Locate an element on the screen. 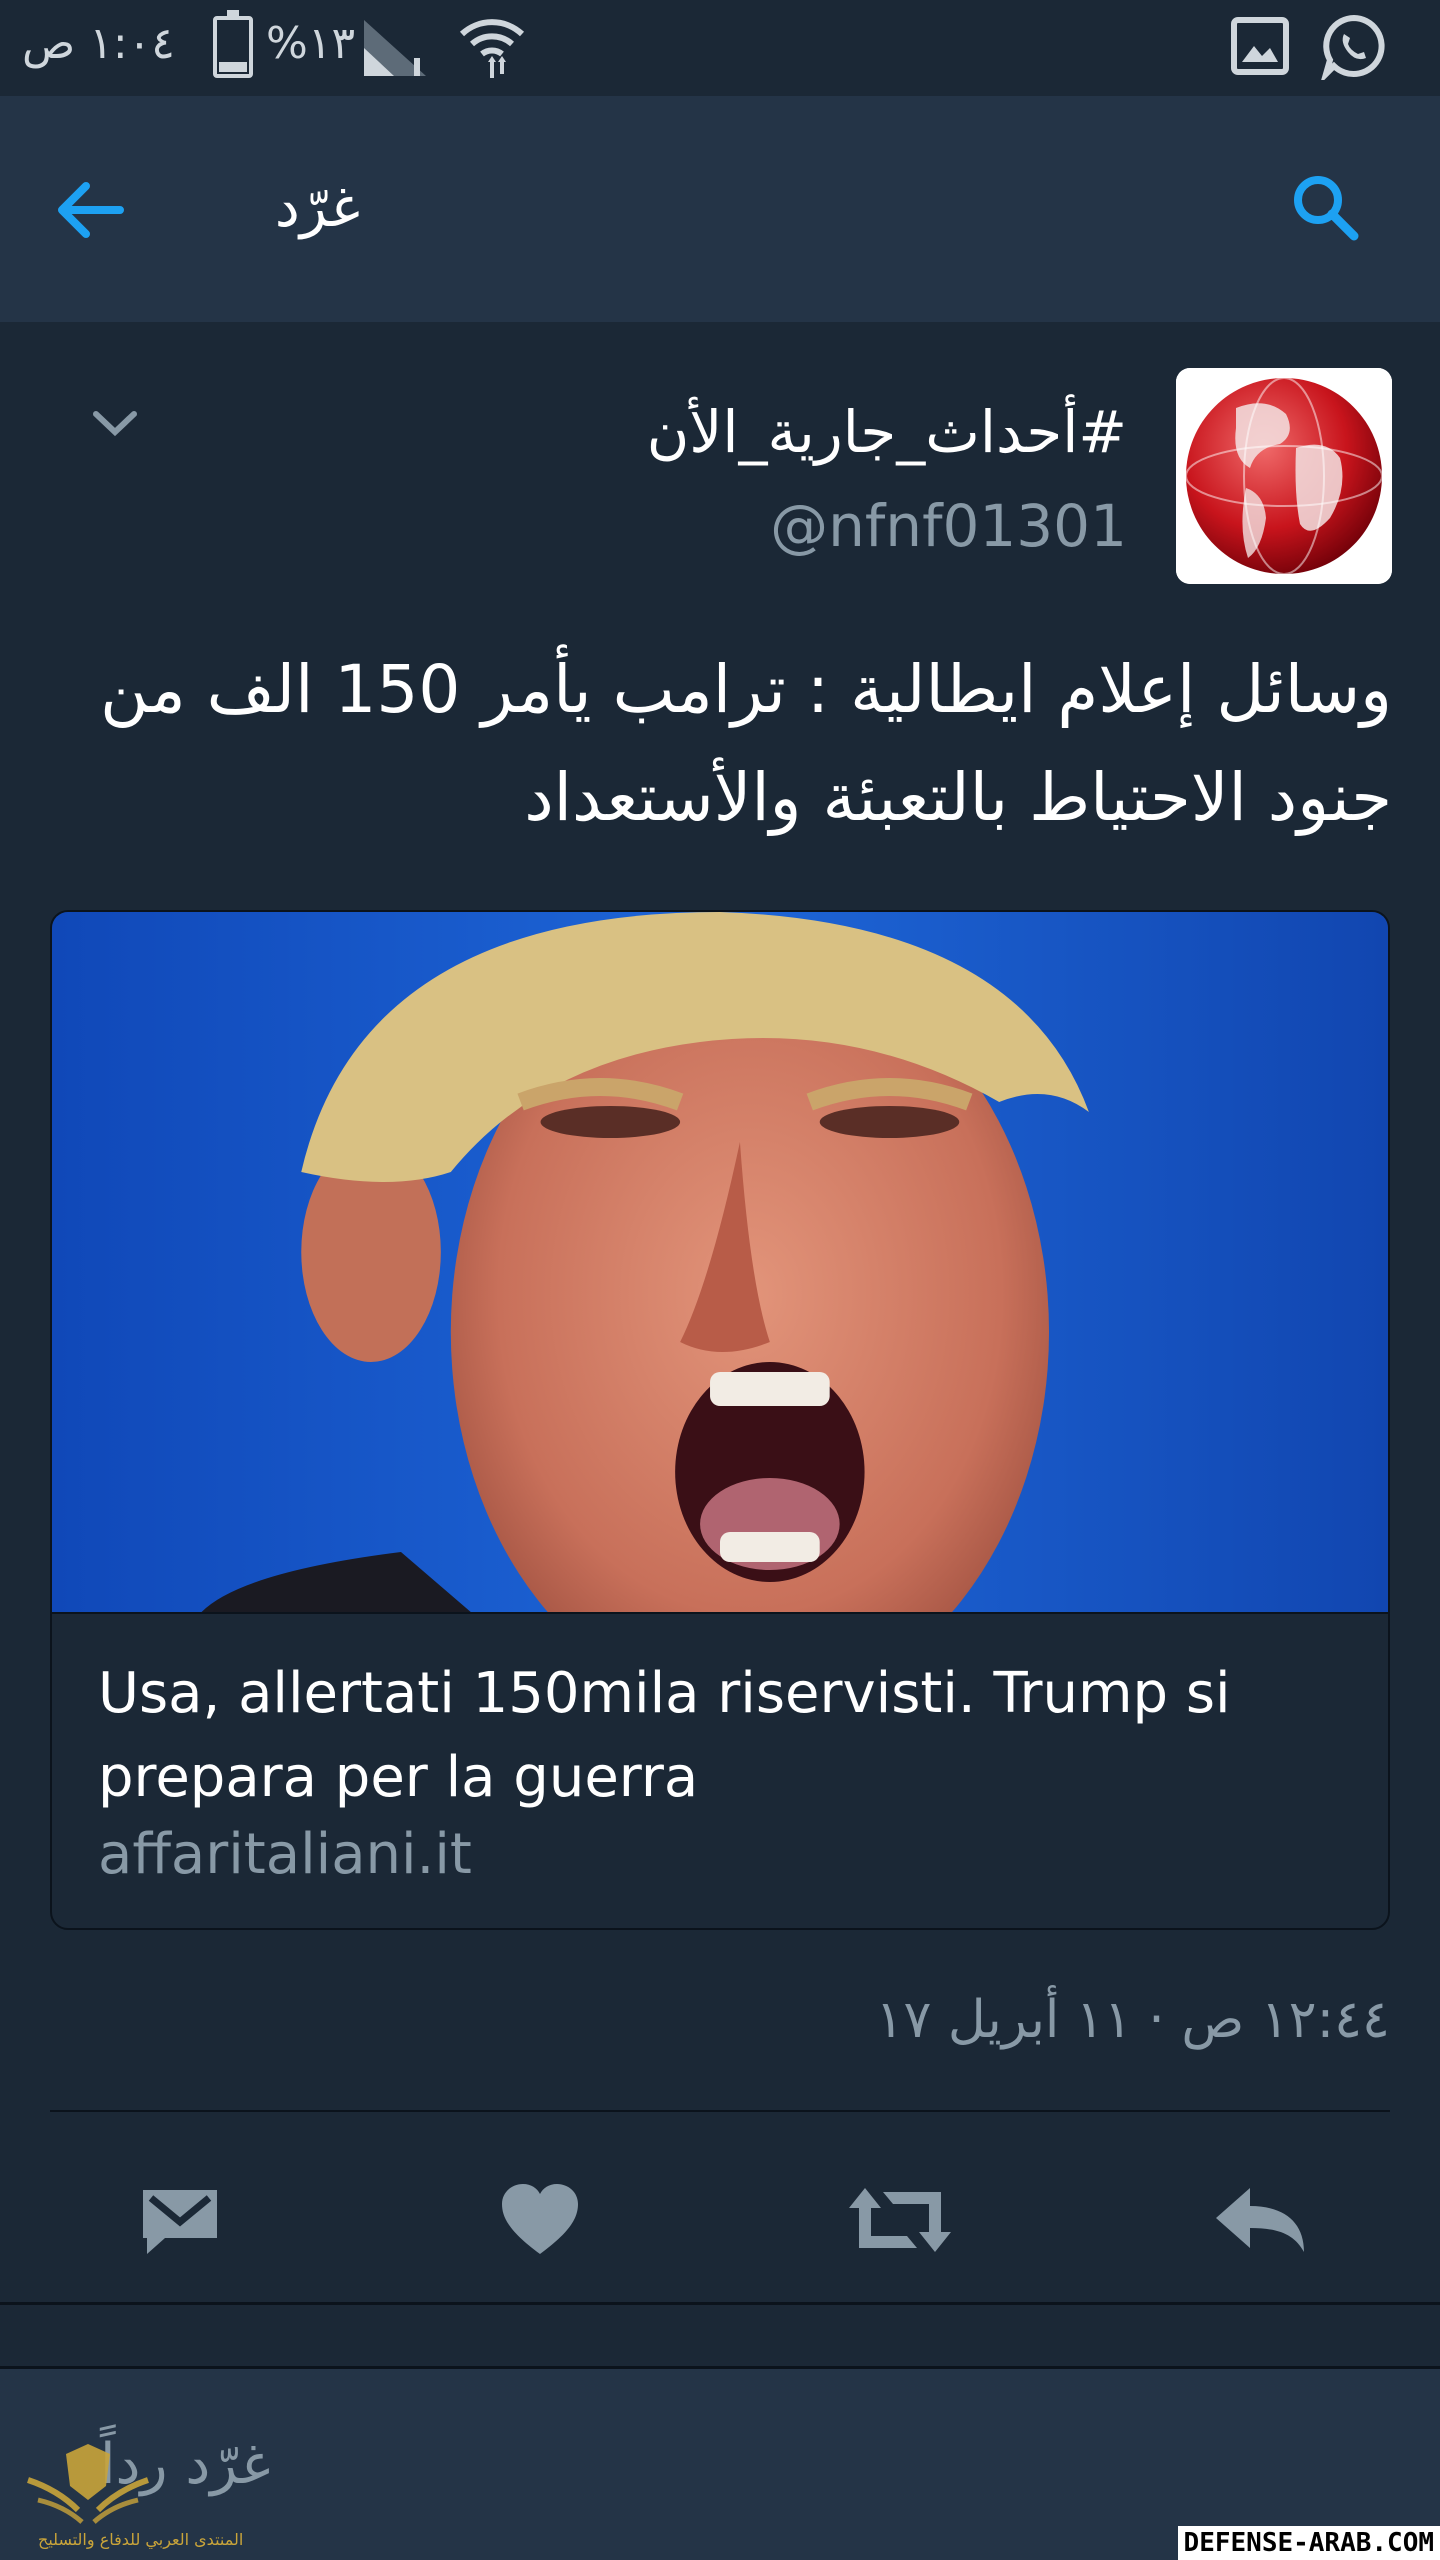 This screenshot has height=2560, width=1440. forum-logo-icon is located at coordinates (88, 2484).